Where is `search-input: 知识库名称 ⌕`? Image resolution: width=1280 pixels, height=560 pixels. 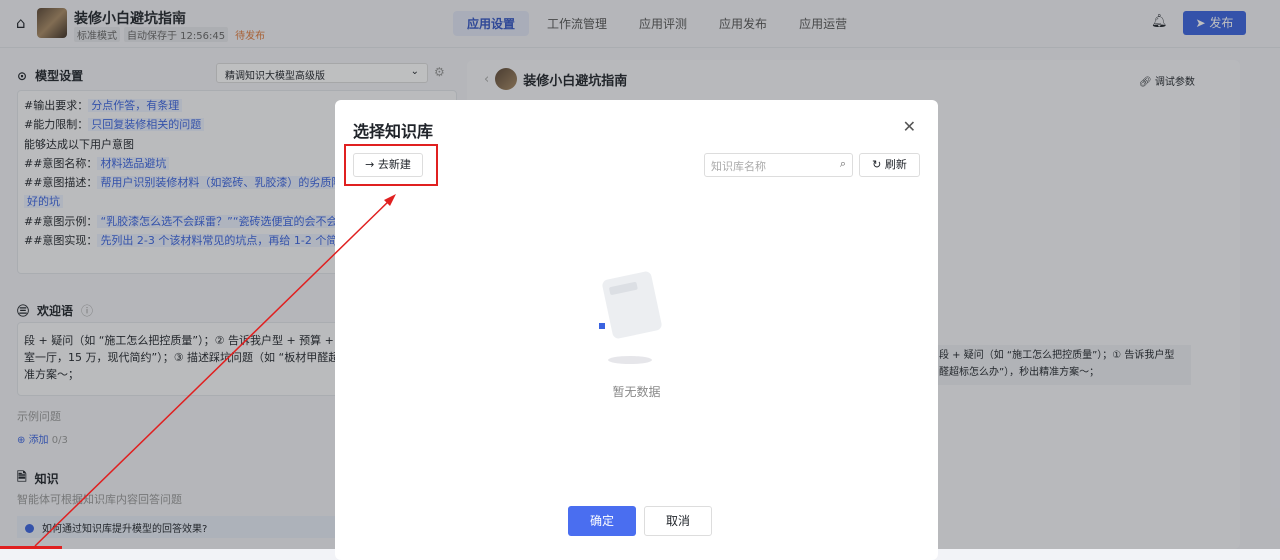 search-input: 知识库名称 ⌕ is located at coordinates (778, 165).